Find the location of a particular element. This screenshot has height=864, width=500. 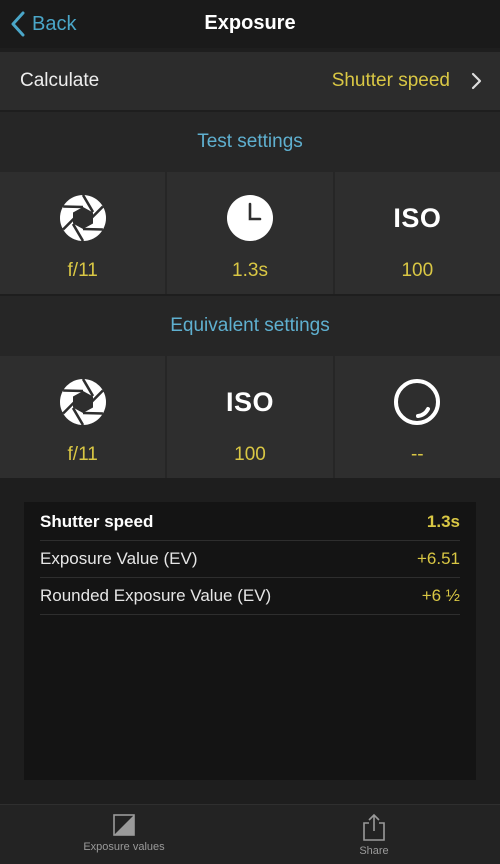

result-label: Rounded Exposure Value (EV) is located at coordinates (156, 595).